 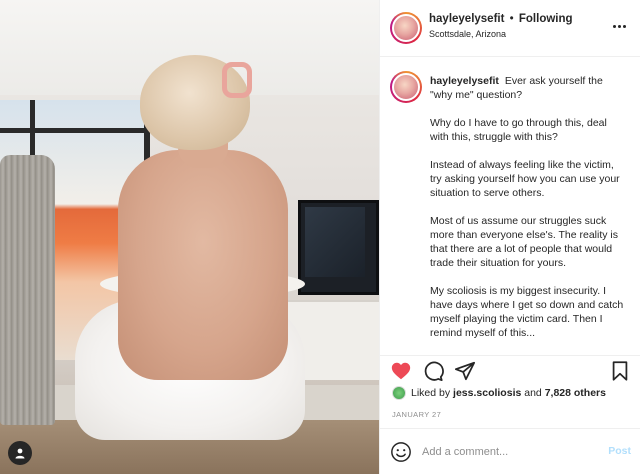 What do you see at coordinates (406, 87) in the screenshot?
I see `caption-avatar` at bounding box center [406, 87].